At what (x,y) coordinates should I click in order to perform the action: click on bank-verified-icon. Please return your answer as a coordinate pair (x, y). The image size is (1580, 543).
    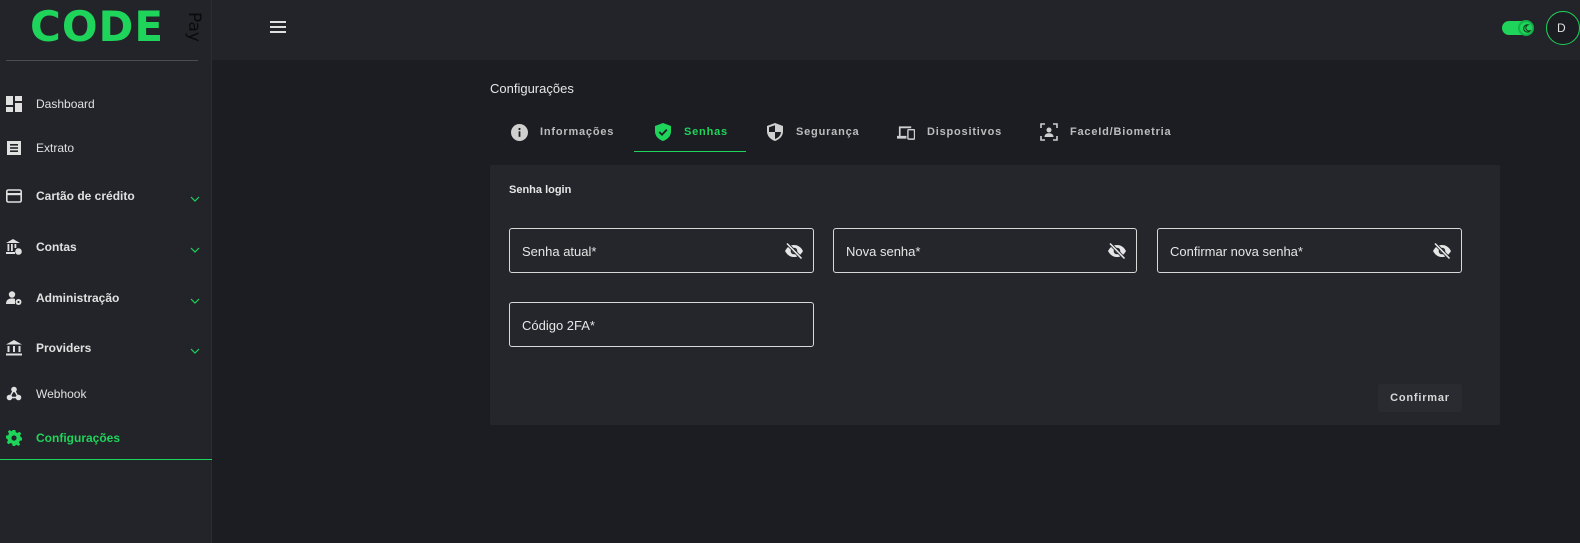
    Looking at the image, I should click on (14, 247).